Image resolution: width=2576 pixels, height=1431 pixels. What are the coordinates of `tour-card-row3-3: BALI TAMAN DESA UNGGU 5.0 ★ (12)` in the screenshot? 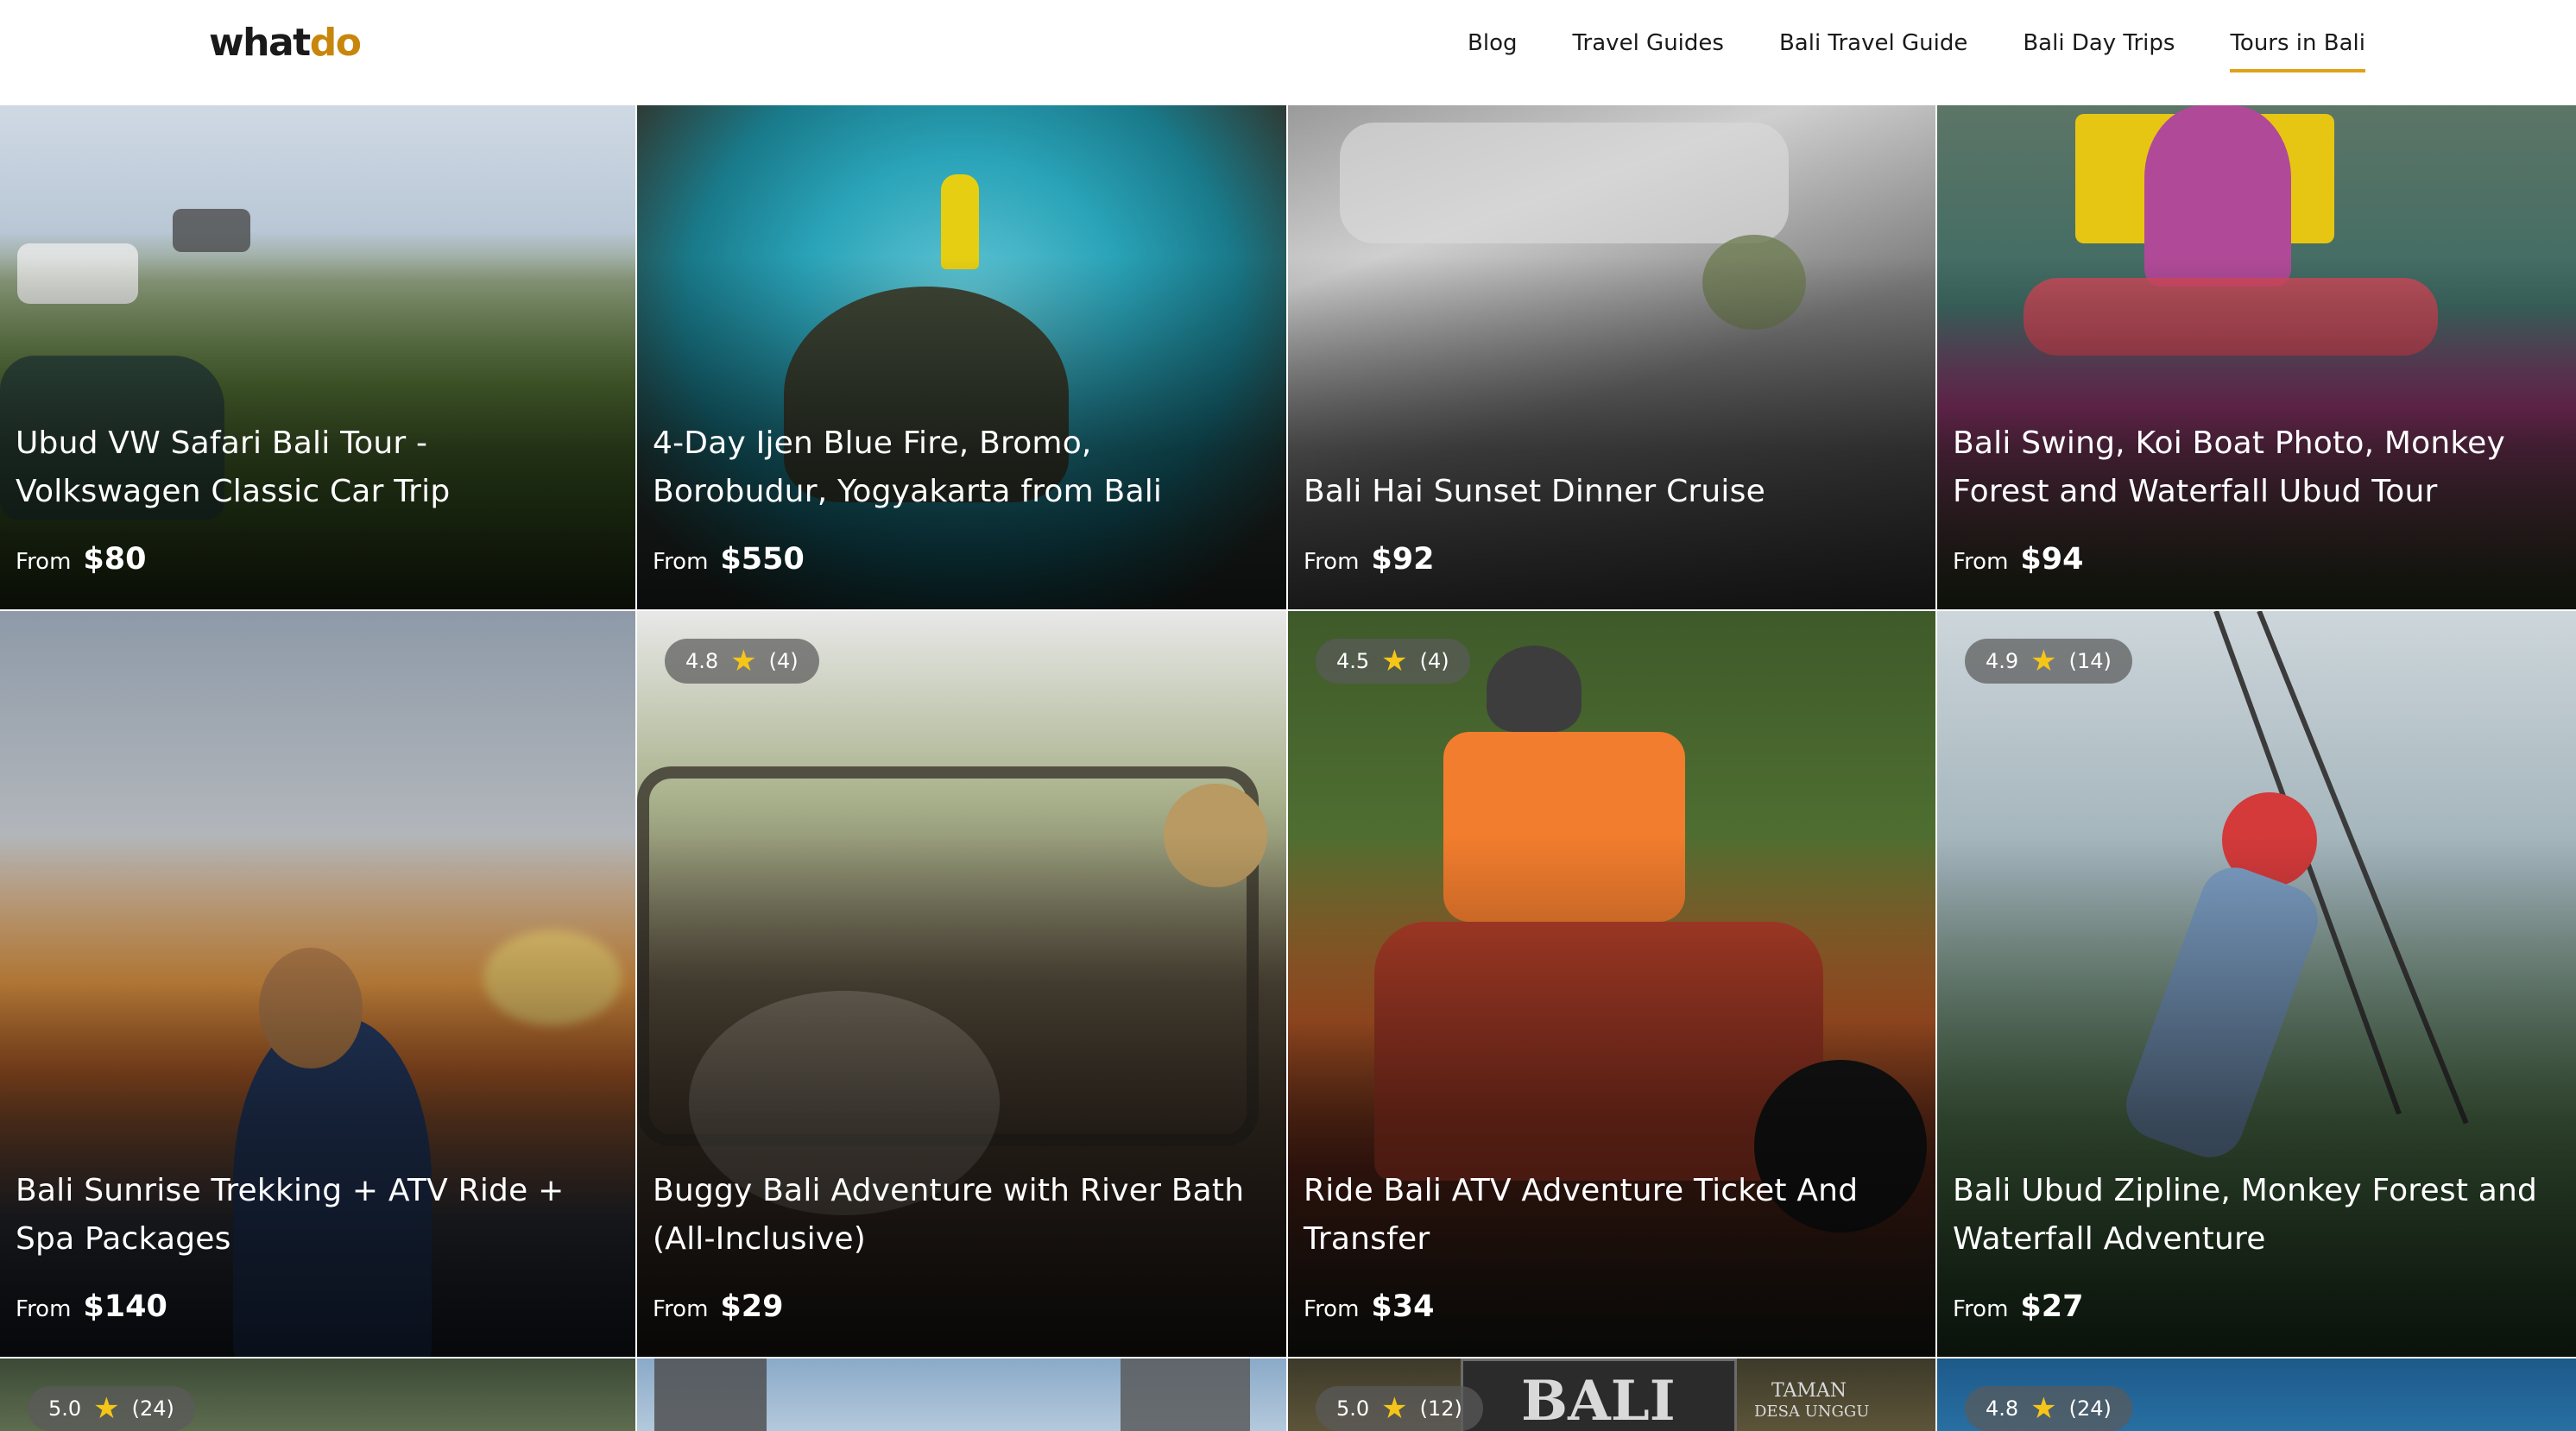 It's located at (1611, 1395).